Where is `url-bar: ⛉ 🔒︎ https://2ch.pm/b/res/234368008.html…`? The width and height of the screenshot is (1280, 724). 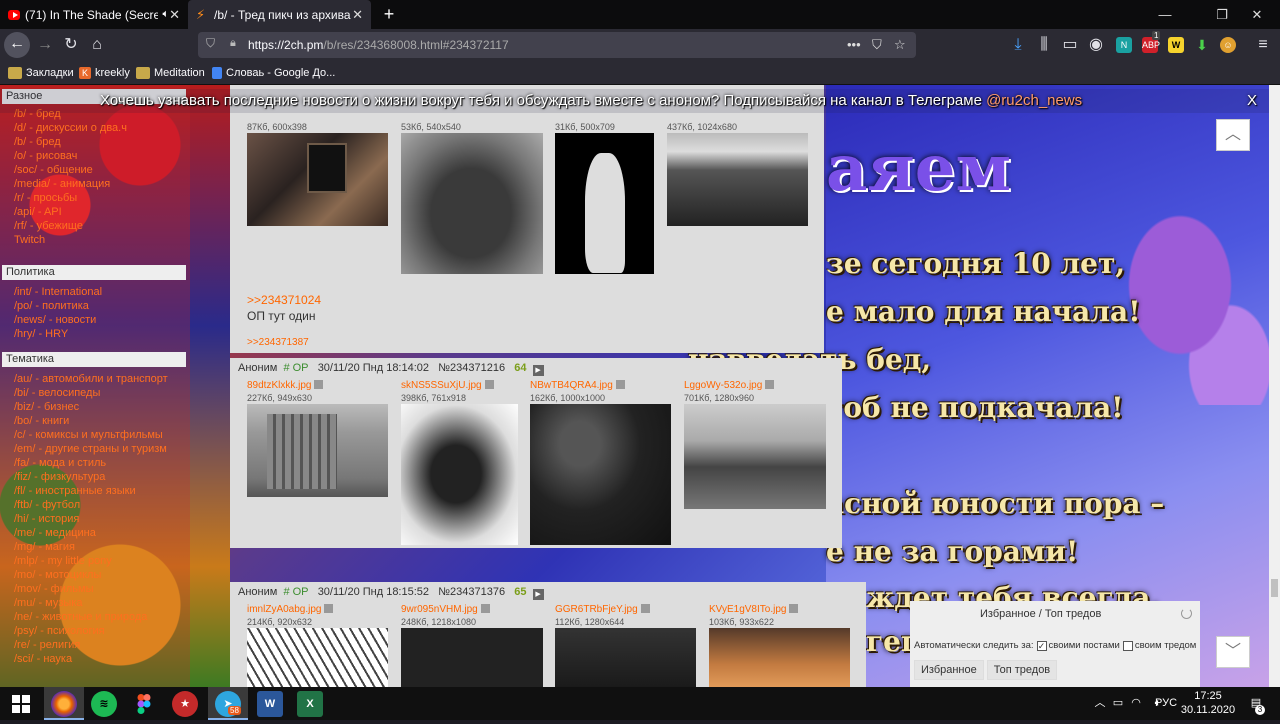 url-bar: ⛉ 🔒︎ https://2ch.pm/b/res/234368008.html… is located at coordinates (557, 45).